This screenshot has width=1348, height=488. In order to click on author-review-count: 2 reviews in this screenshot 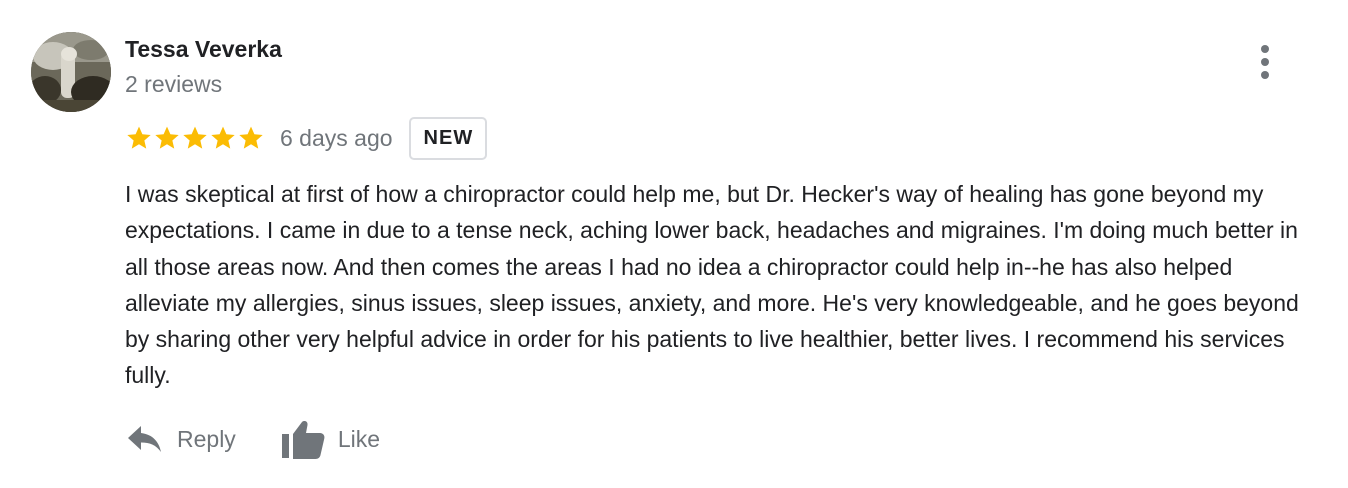, I will do `click(173, 84)`.